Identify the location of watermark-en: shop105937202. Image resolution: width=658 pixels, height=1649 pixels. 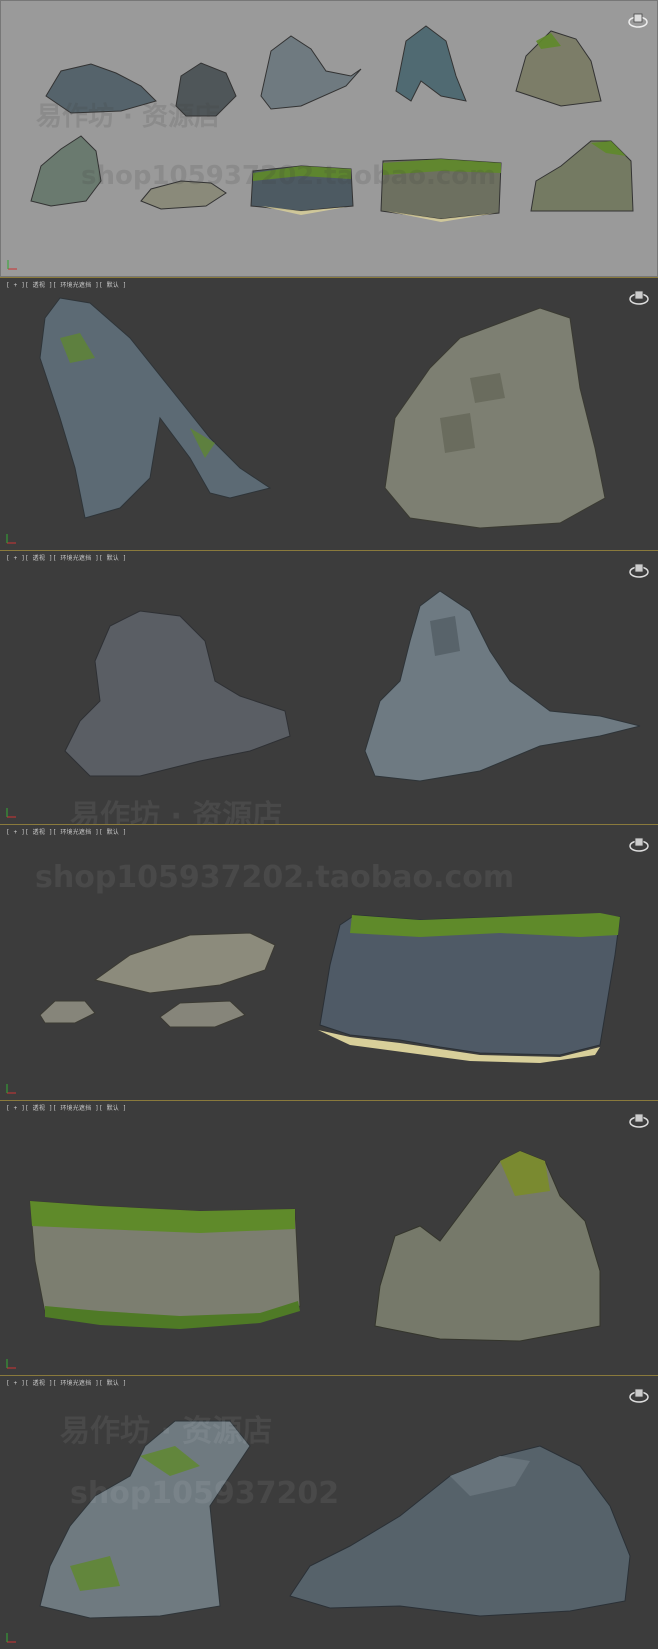
(205, 1493).